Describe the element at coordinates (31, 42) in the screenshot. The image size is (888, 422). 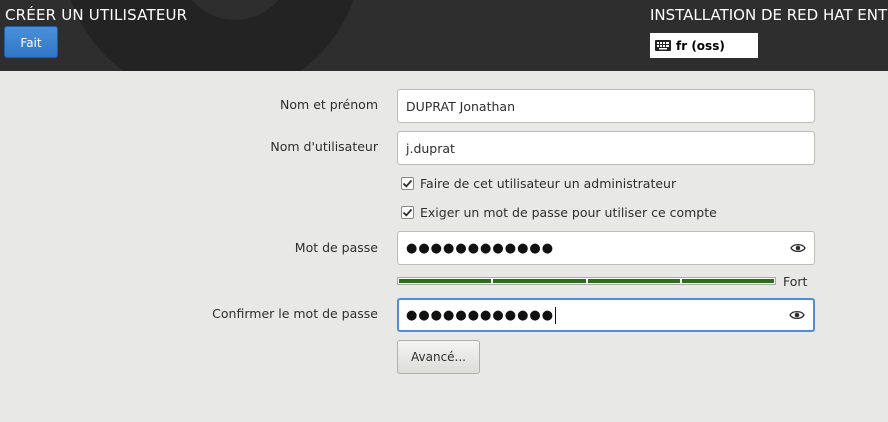
I see `done-button: Fait` at that location.